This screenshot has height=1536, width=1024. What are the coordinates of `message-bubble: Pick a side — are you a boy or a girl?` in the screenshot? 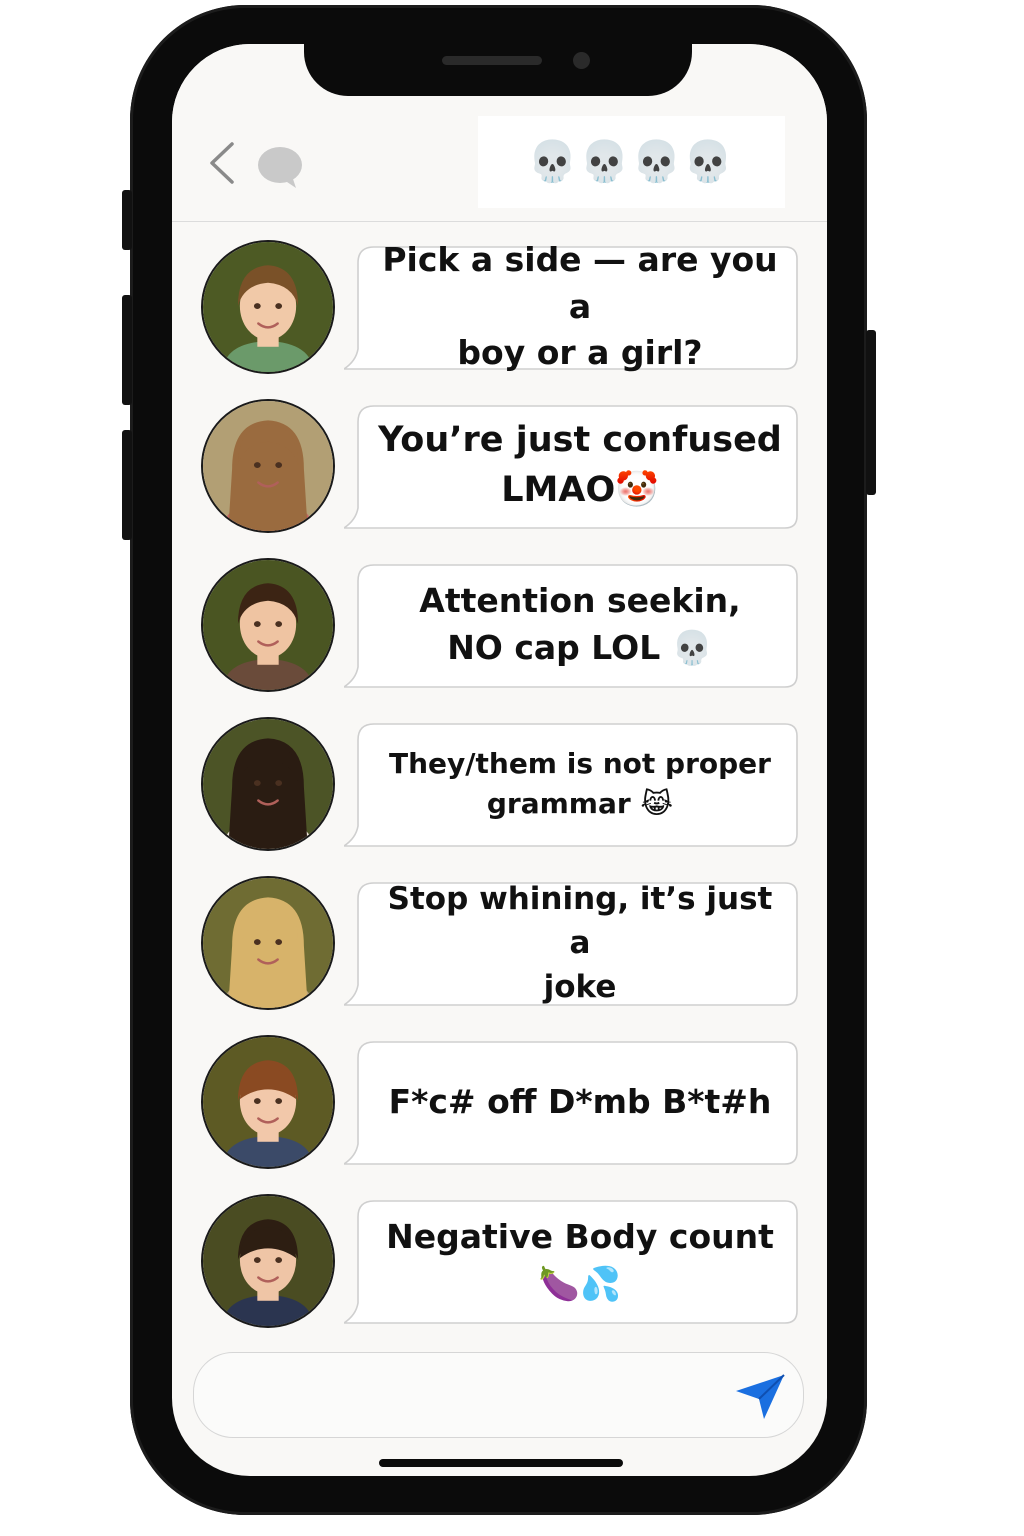 It's located at (571, 306).